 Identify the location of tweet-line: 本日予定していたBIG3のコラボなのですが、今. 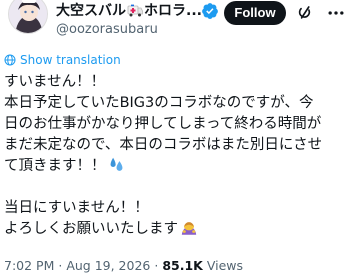
(159, 103).